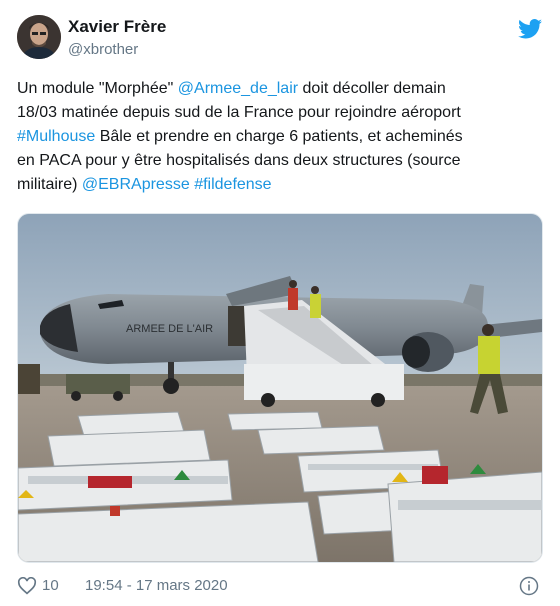  I want to click on info-icon, so click(529, 586).